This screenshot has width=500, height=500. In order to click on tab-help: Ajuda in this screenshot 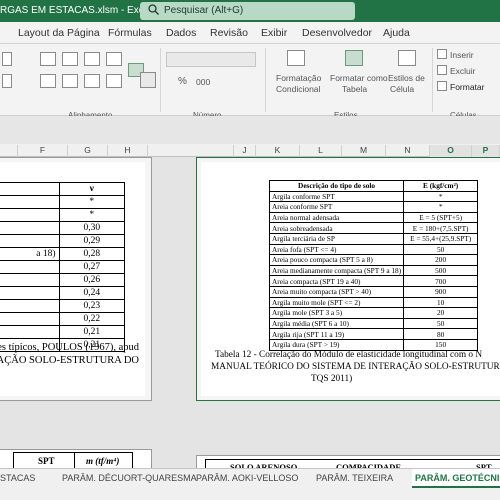, I will do `click(396, 33)`.